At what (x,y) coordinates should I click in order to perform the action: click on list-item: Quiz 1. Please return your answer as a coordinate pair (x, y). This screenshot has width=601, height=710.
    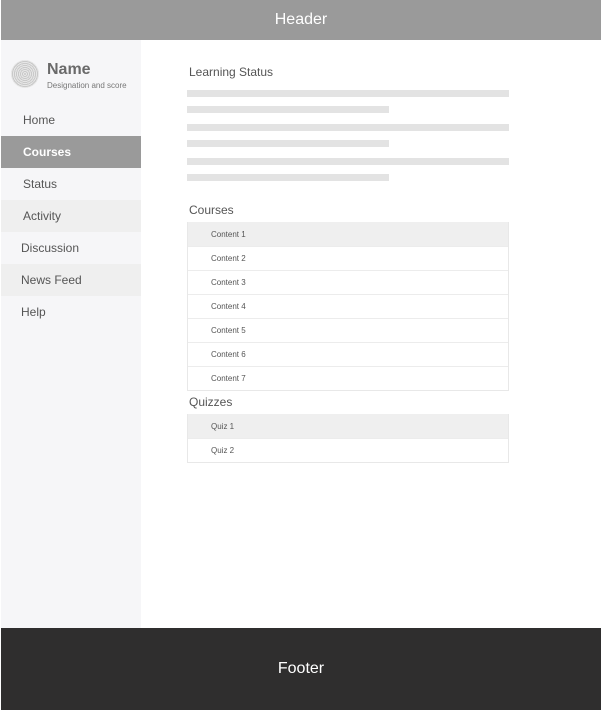
    Looking at the image, I should click on (348, 426).